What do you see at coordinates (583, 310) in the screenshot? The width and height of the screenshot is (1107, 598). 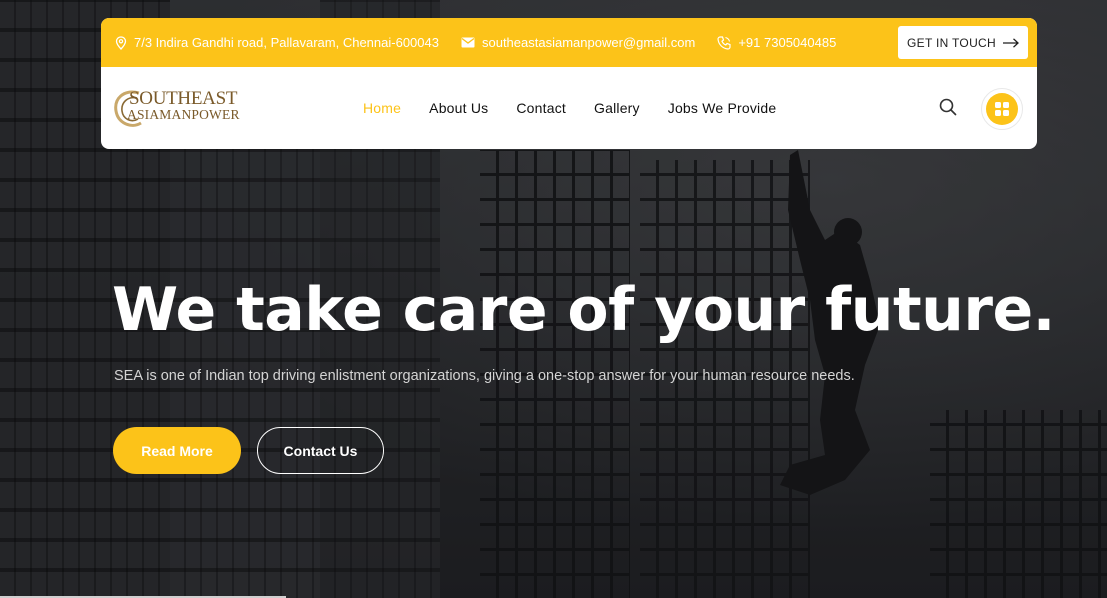 I see `hero-headline: We take care of your future.` at bounding box center [583, 310].